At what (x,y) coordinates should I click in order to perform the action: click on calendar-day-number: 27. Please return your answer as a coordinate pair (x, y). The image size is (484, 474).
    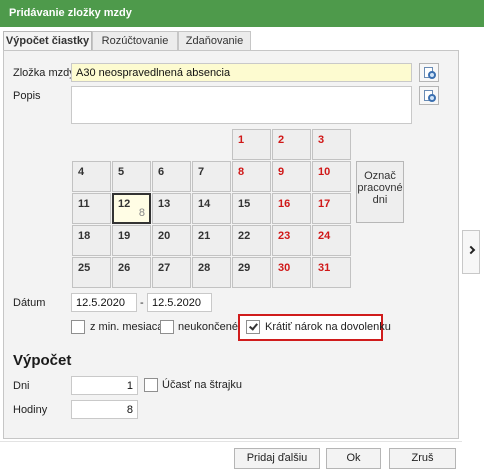
    Looking at the image, I should click on (164, 268).